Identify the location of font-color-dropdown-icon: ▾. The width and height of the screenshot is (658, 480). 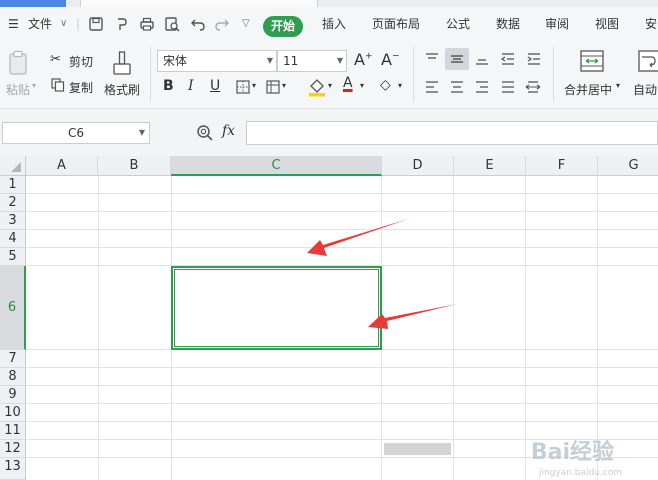
(362, 85).